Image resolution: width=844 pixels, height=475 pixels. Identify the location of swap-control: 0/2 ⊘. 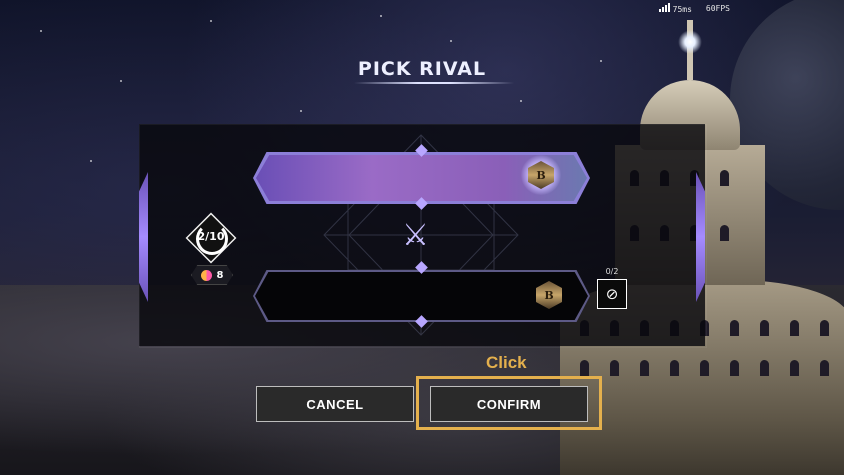
(612, 288).